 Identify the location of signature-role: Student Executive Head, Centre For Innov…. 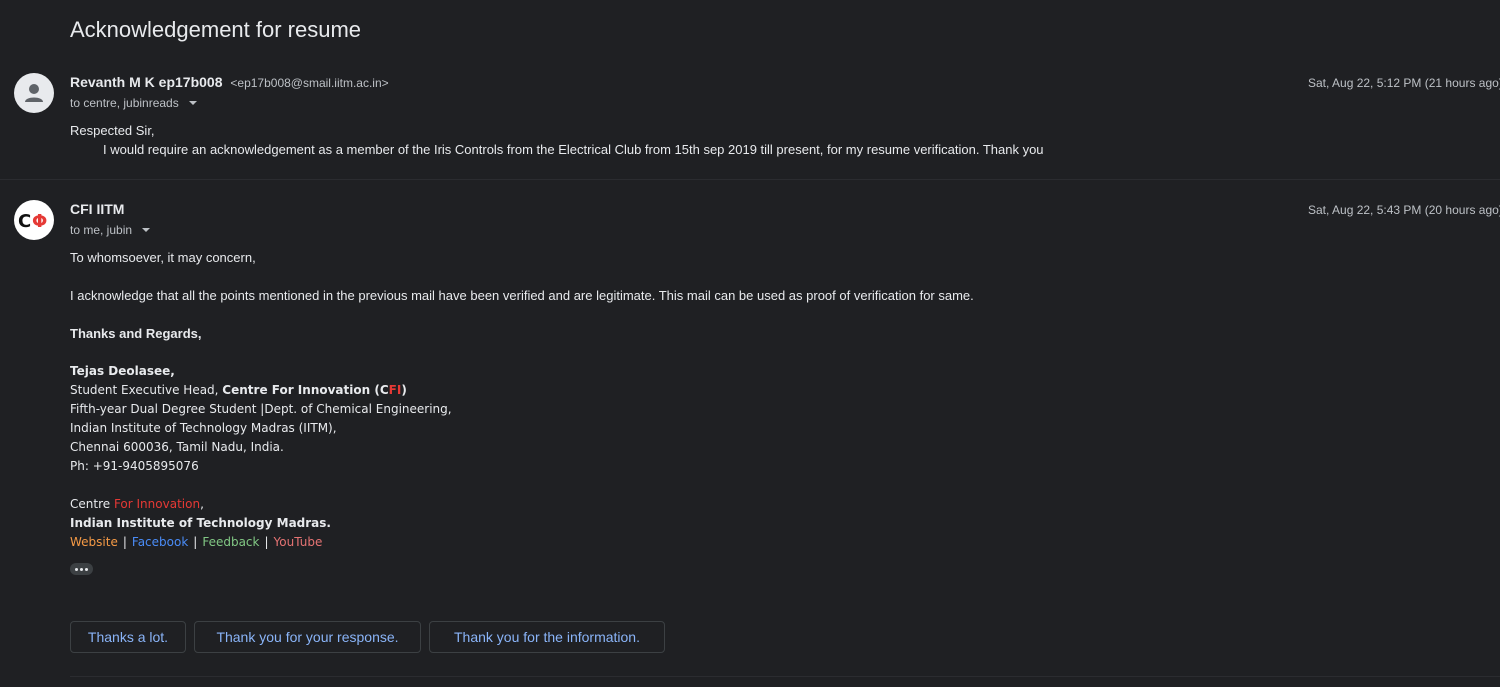
(238, 390).